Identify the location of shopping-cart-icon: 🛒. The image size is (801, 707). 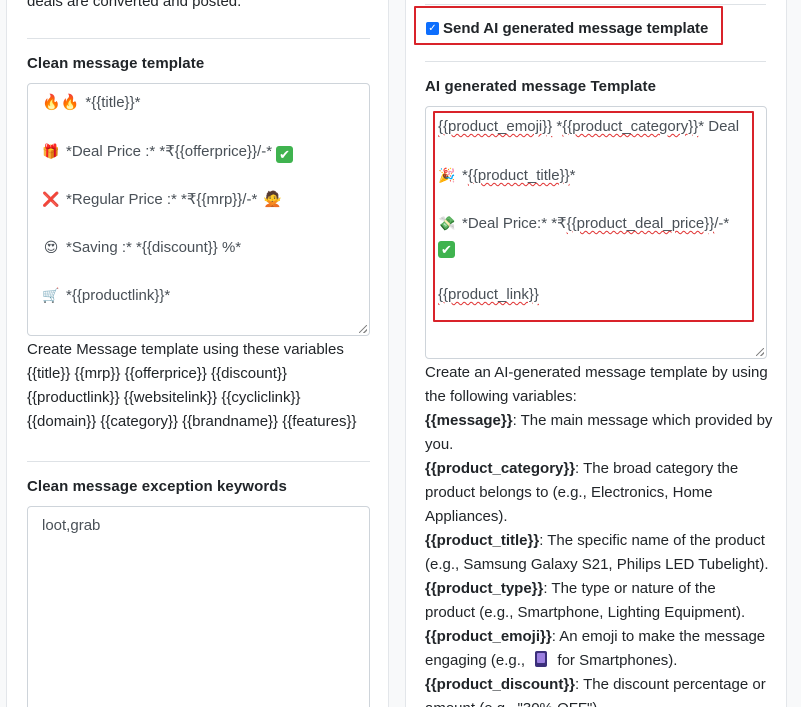
(51, 295).